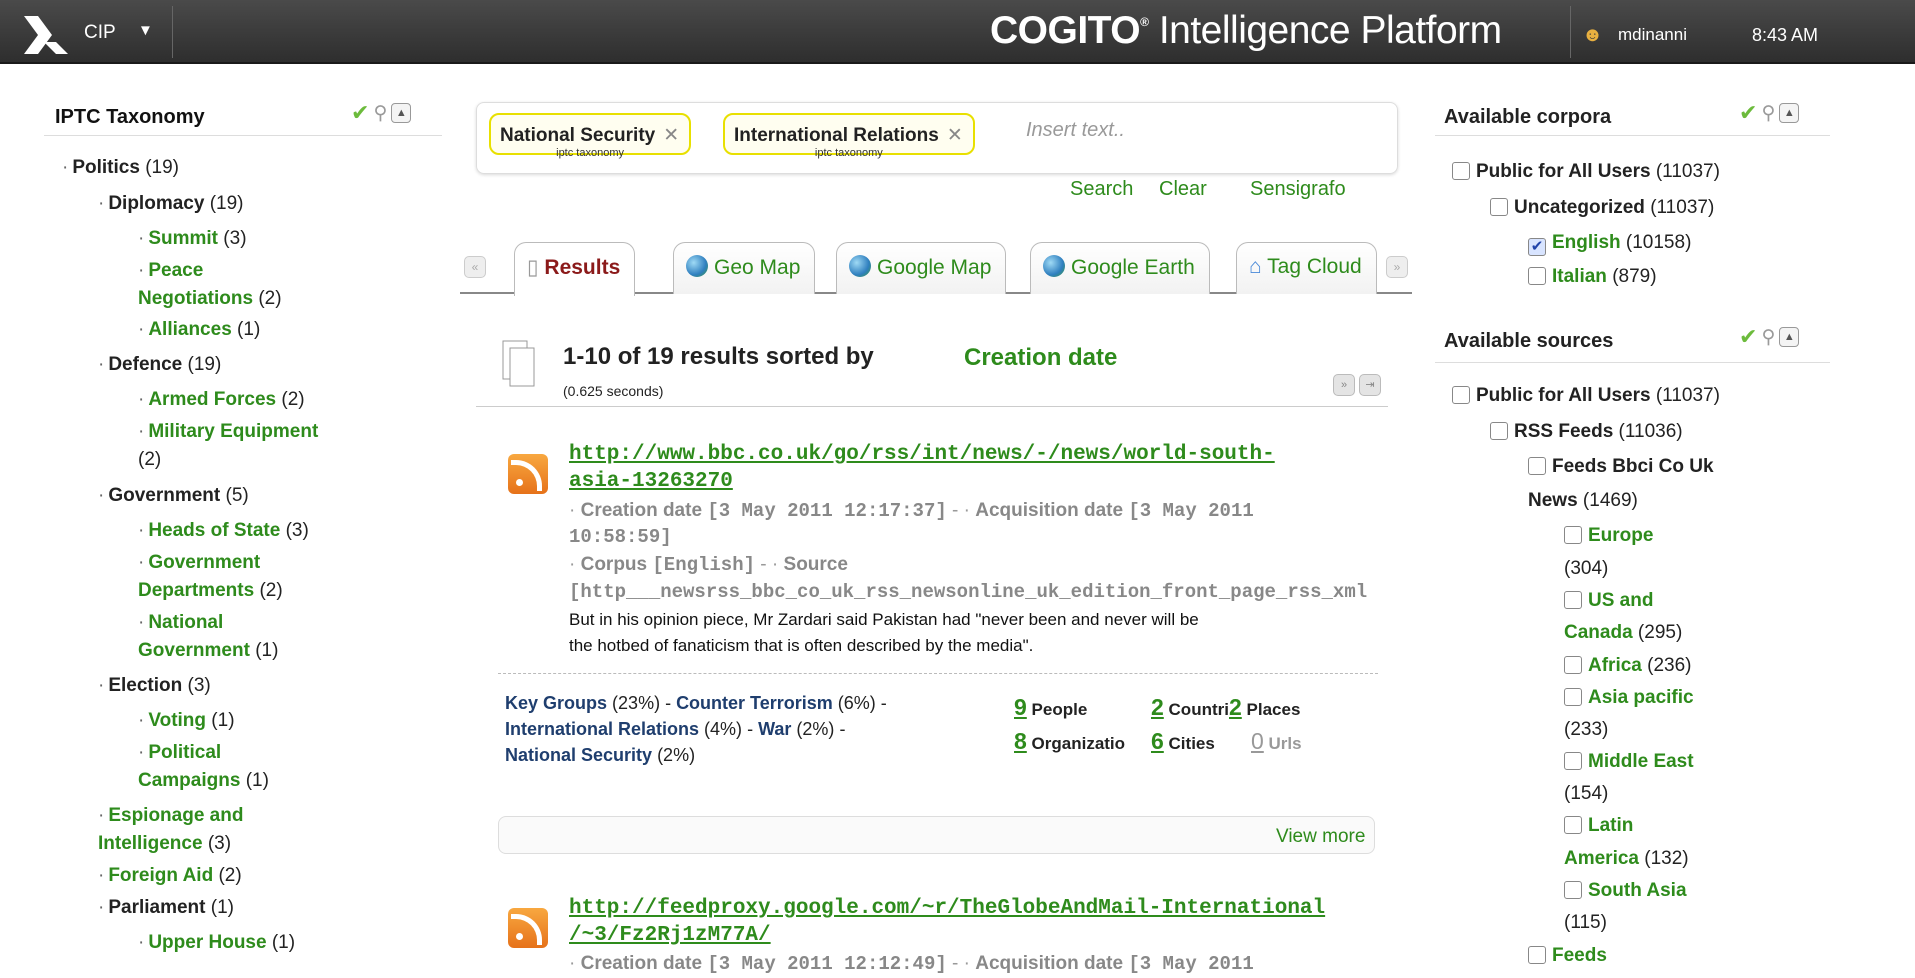  I want to click on checkbox-checked: ✔, so click(1537, 247).